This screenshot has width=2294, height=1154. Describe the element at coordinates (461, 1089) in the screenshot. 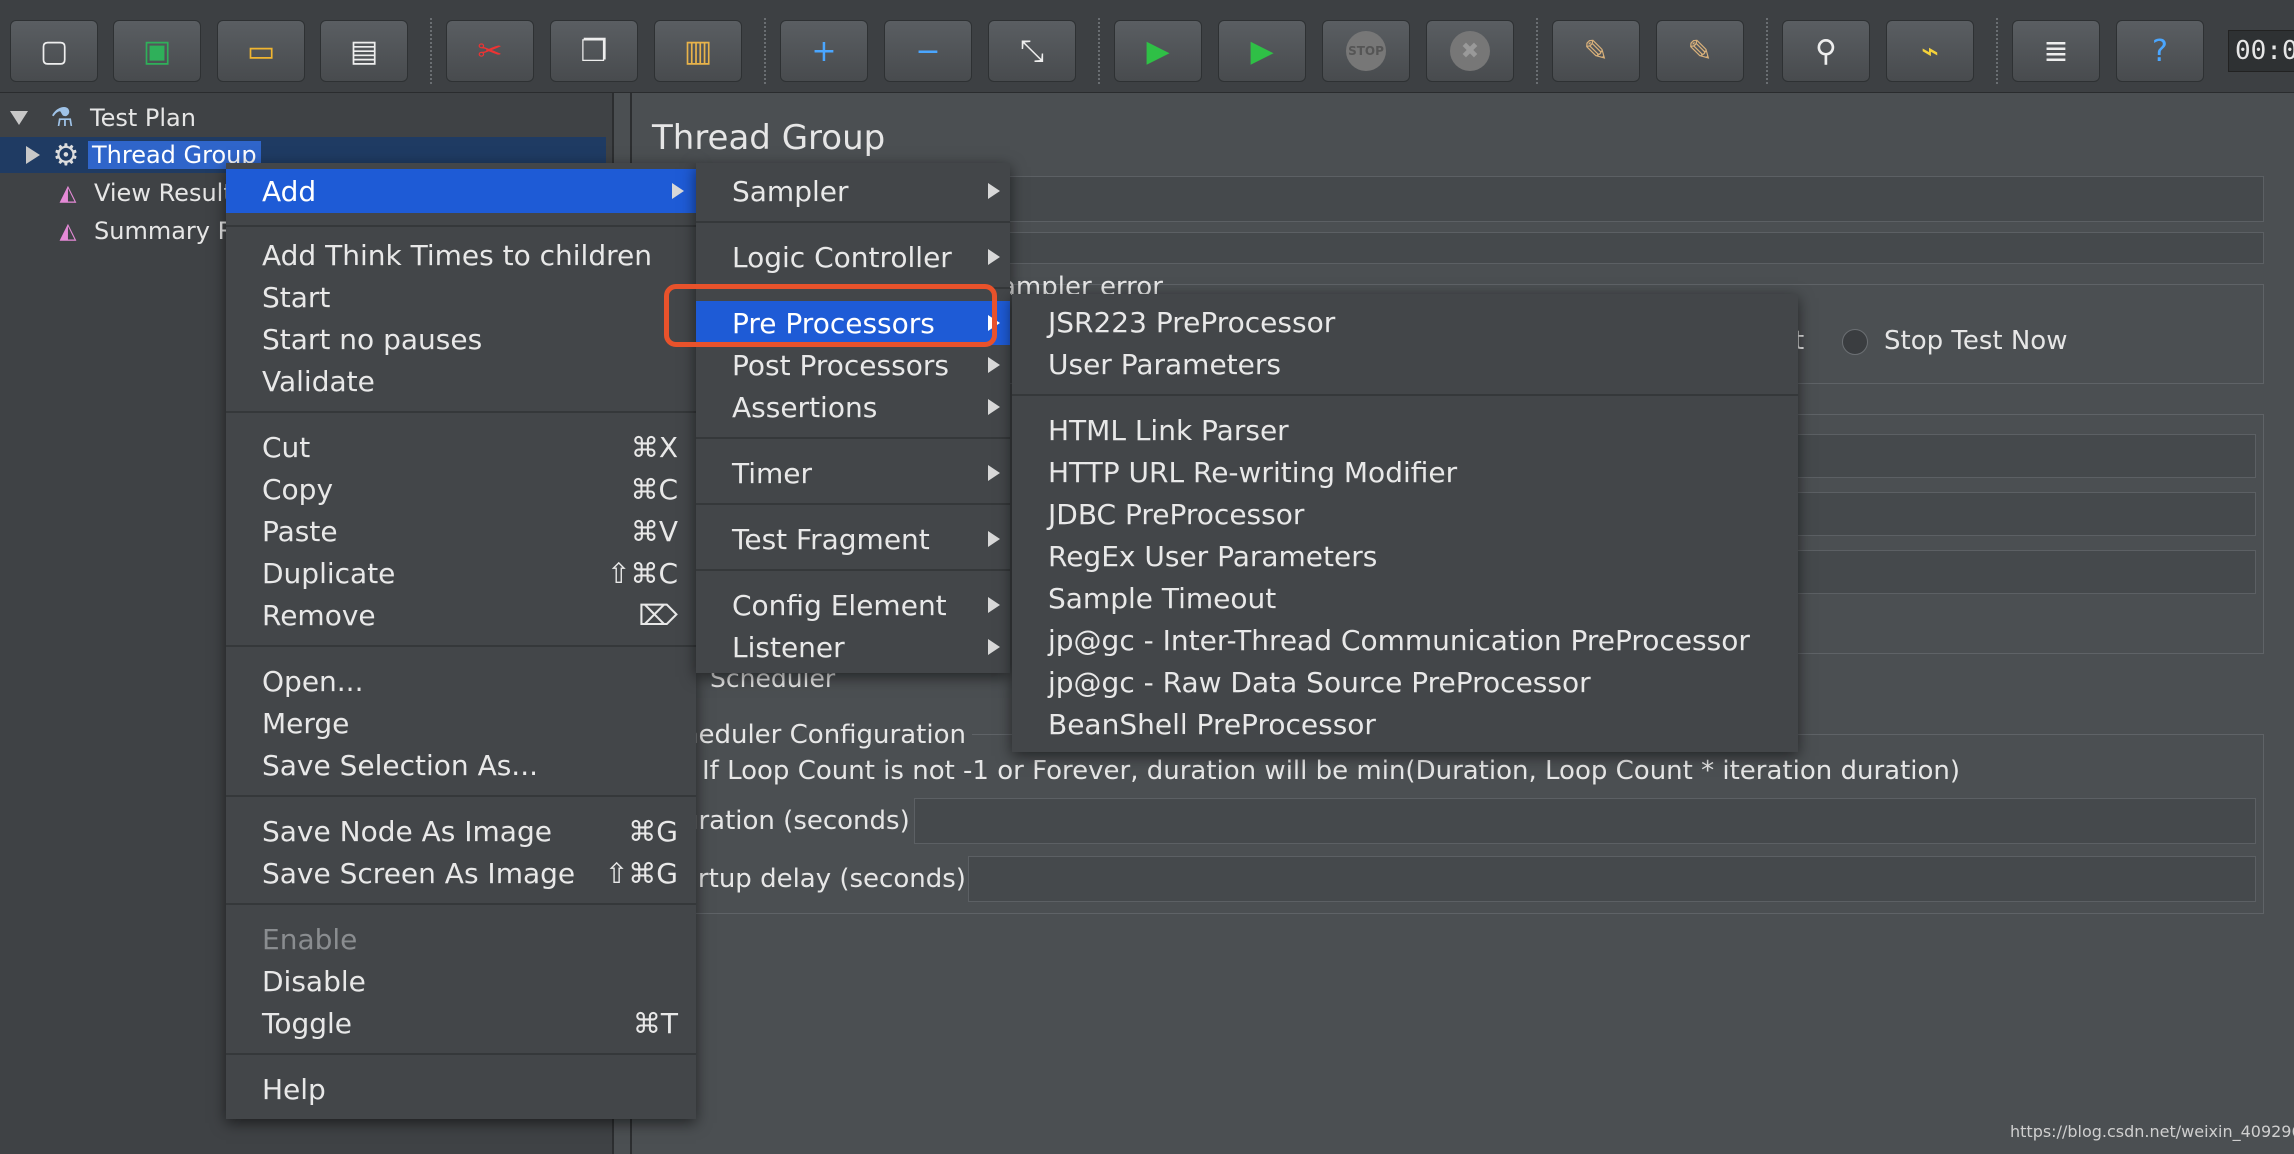

I see `menu-item-help: Help` at that location.